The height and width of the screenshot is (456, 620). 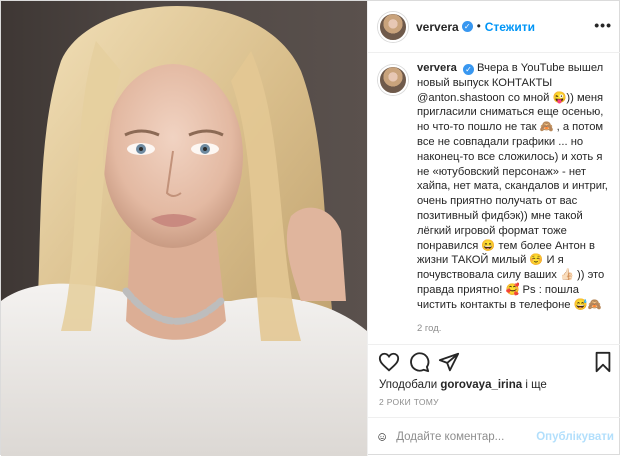 I want to click on likes-line: Уподобали gorovaya_irina і ще, so click(x=463, y=385).